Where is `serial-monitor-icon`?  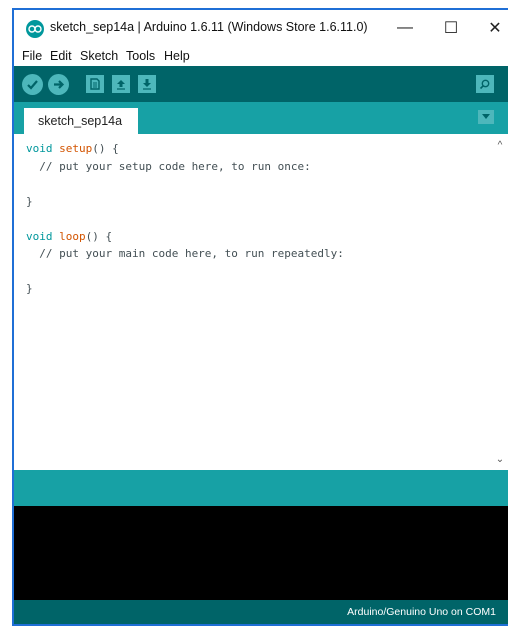
serial-monitor-icon is located at coordinates (484, 84).